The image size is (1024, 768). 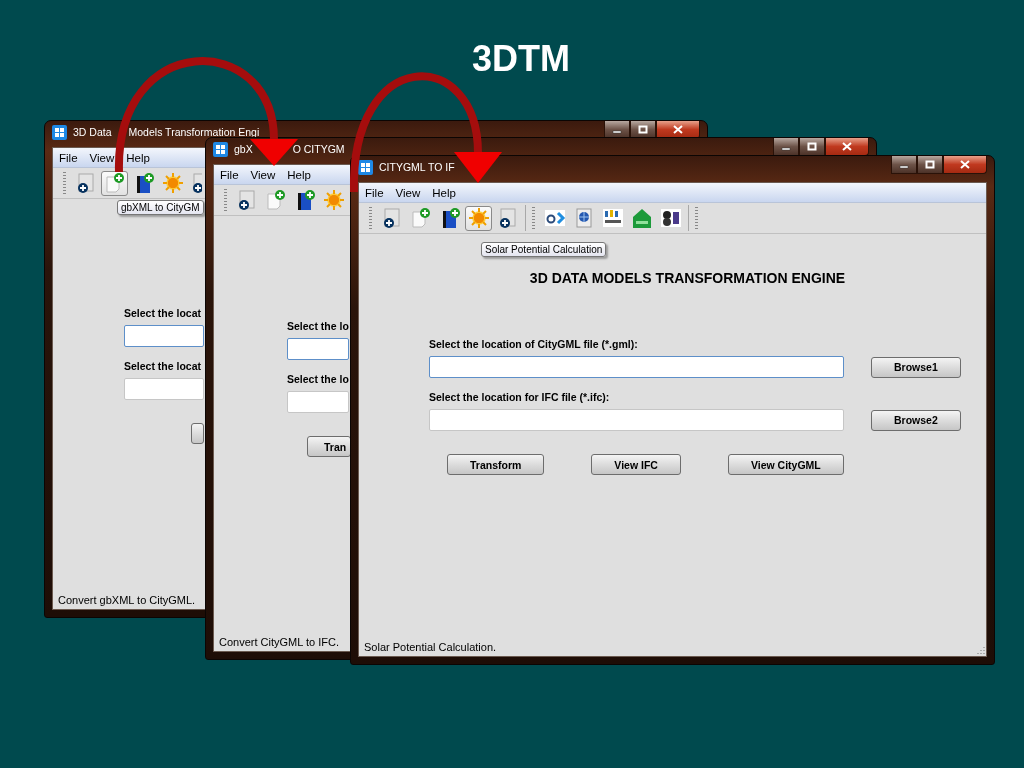 I want to click on browse-button: Browse2, so click(x=916, y=420).